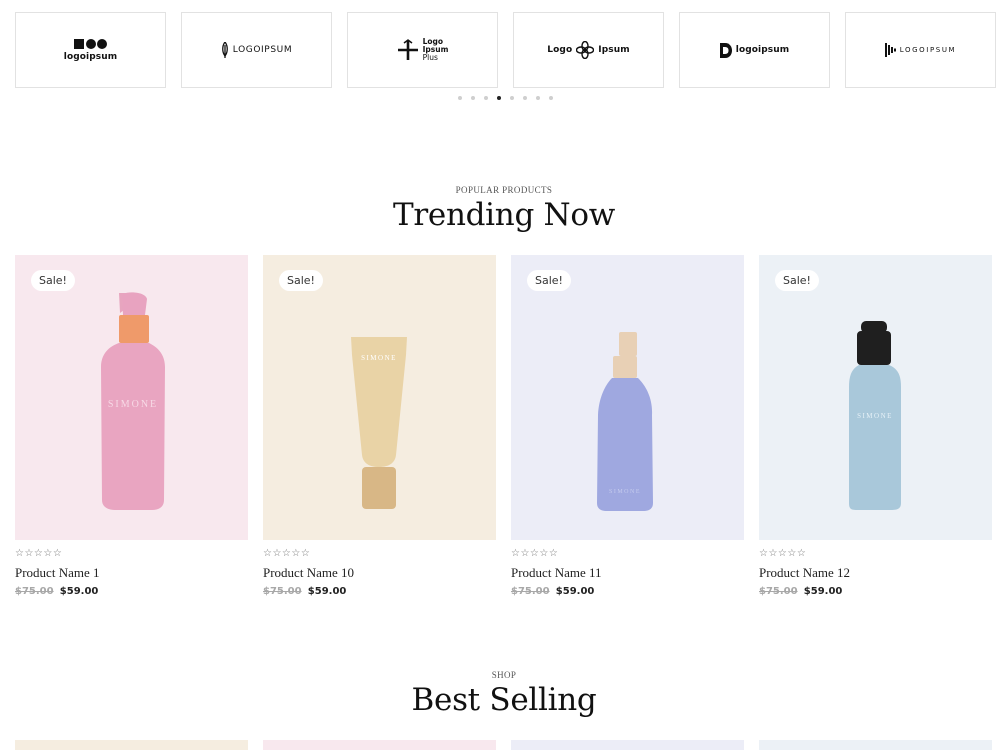 The image size is (1000, 750). I want to click on logo-card-2: LOGOIPSUM, so click(256, 50).